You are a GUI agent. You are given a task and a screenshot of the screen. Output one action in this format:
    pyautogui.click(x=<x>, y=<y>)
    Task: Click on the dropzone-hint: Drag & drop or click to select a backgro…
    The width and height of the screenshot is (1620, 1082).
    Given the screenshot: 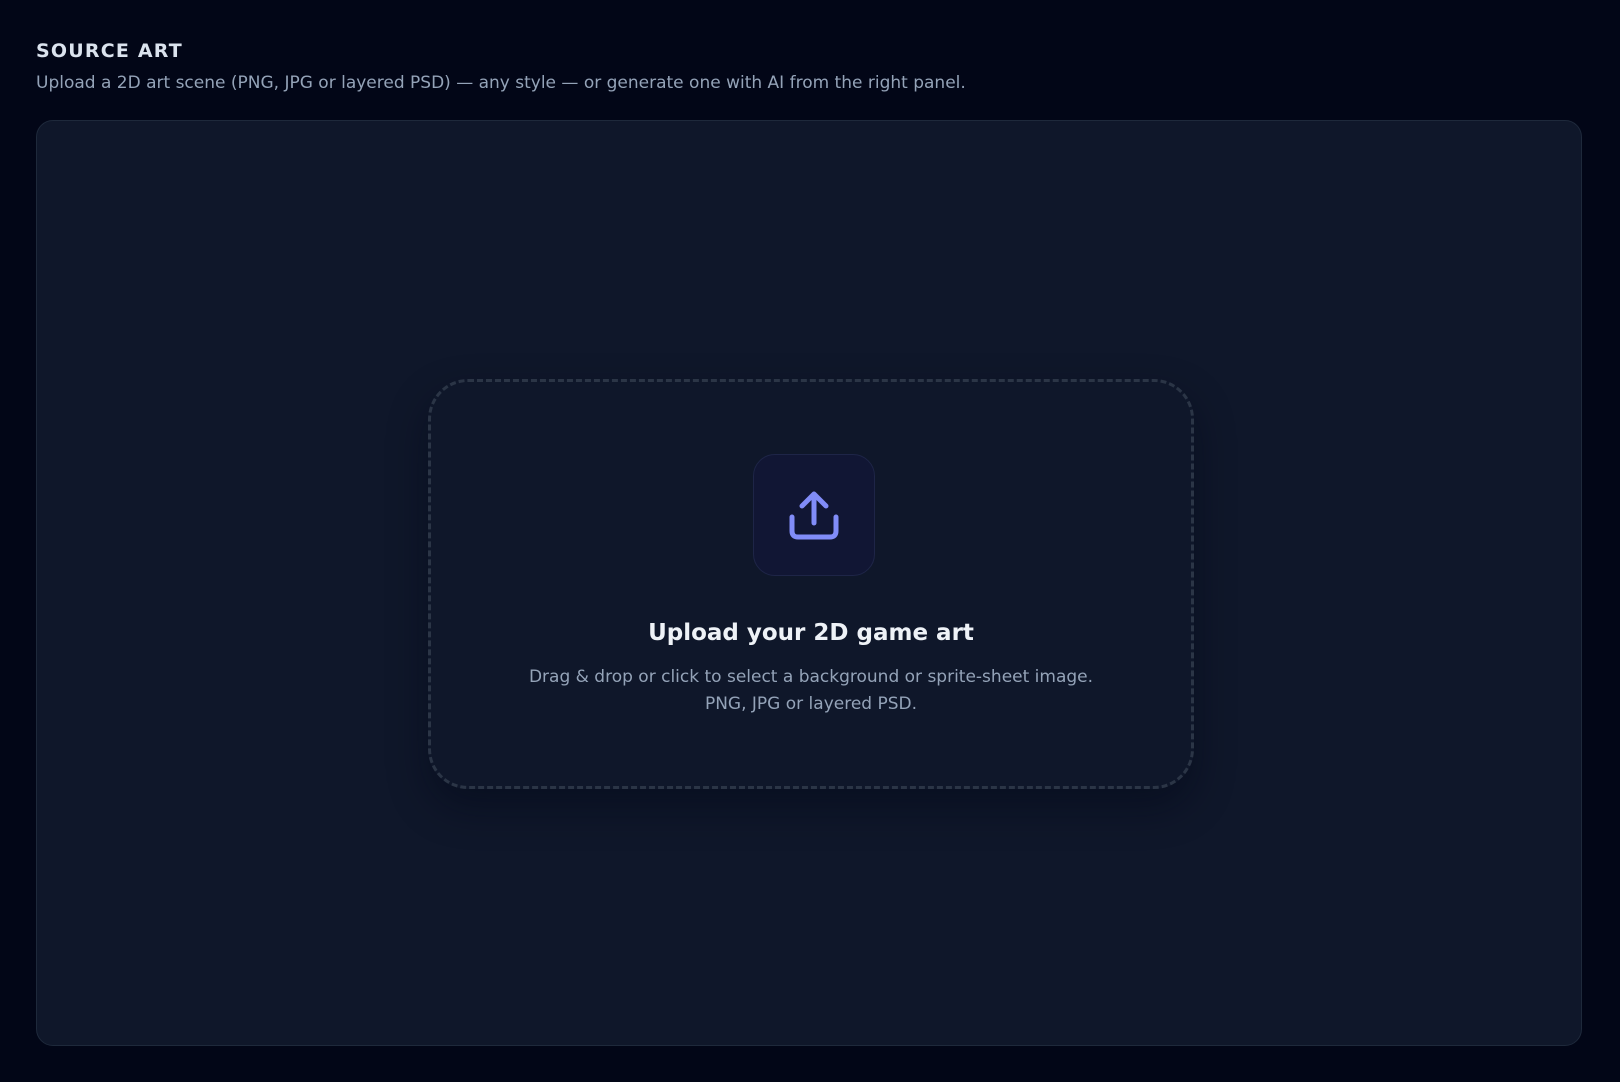 What is the action you would take?
    pyautogui.click(x=811, y=690)
    